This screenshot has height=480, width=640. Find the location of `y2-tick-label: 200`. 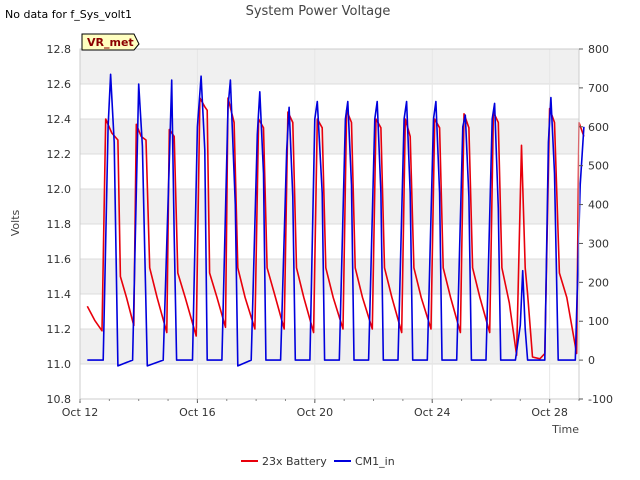

y2-tick-label: 200 is located at coordinates (598, 282).